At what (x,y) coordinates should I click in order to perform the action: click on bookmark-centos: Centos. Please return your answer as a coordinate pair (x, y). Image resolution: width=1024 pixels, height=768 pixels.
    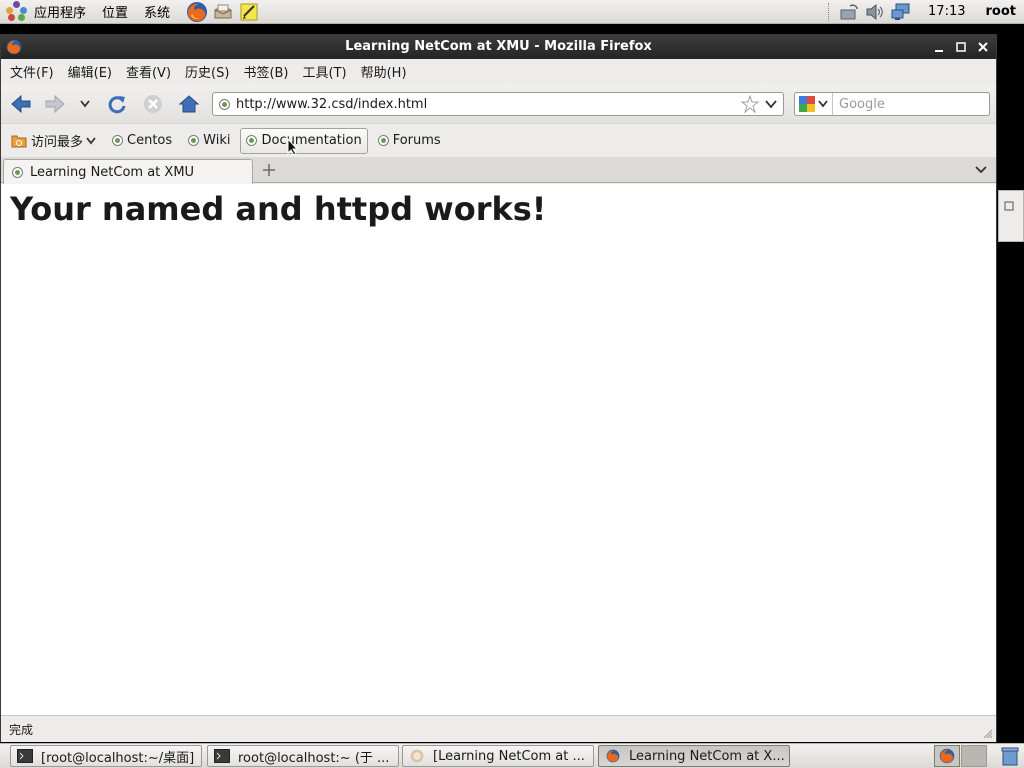
    Looking at the image, I should click on (142, 141).